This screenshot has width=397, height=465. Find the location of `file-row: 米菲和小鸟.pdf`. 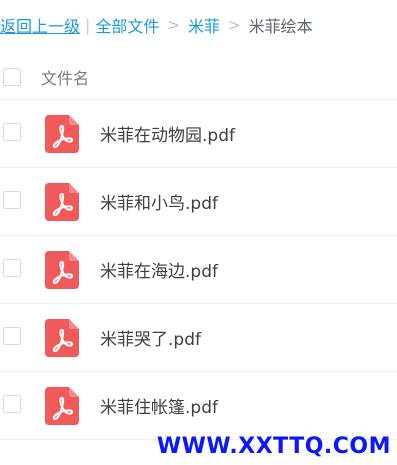

file-row: 米菲和小鸟.pdf is located at coordinates (198, 202).